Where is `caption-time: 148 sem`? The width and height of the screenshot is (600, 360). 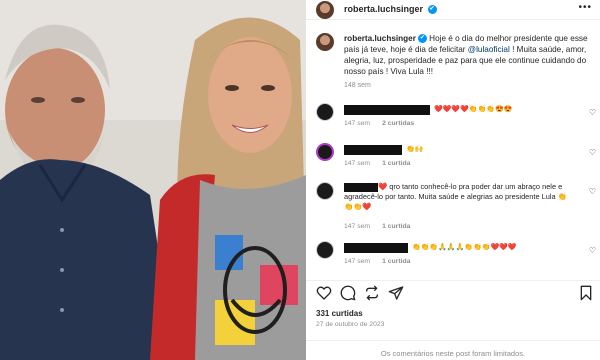
caption-time: 148 sem is located at coordinates (357, 85).